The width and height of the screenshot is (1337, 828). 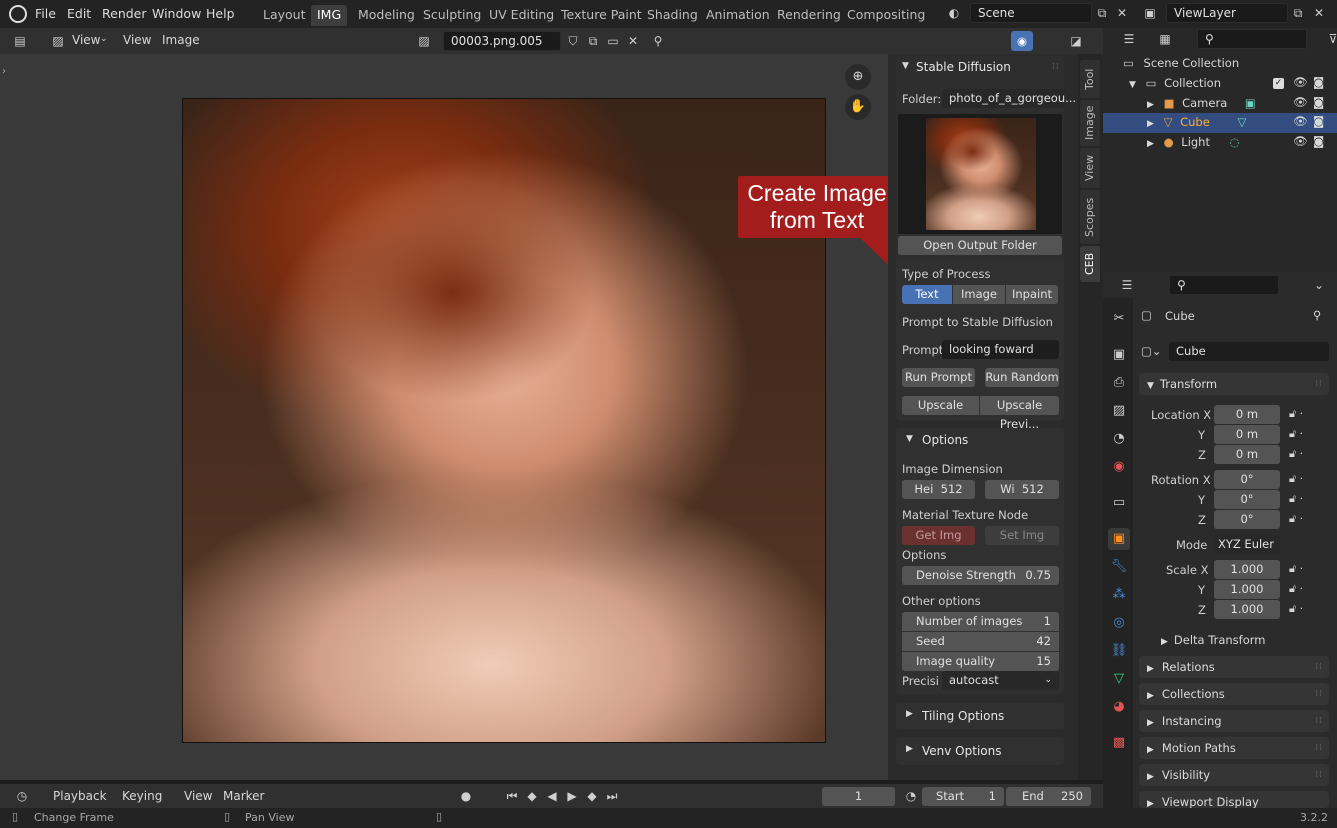 What do you see at coordinates (1247, 414) in the screenshot?
I see `location-x-field: 0 m` at bounding box center [1247, 414].